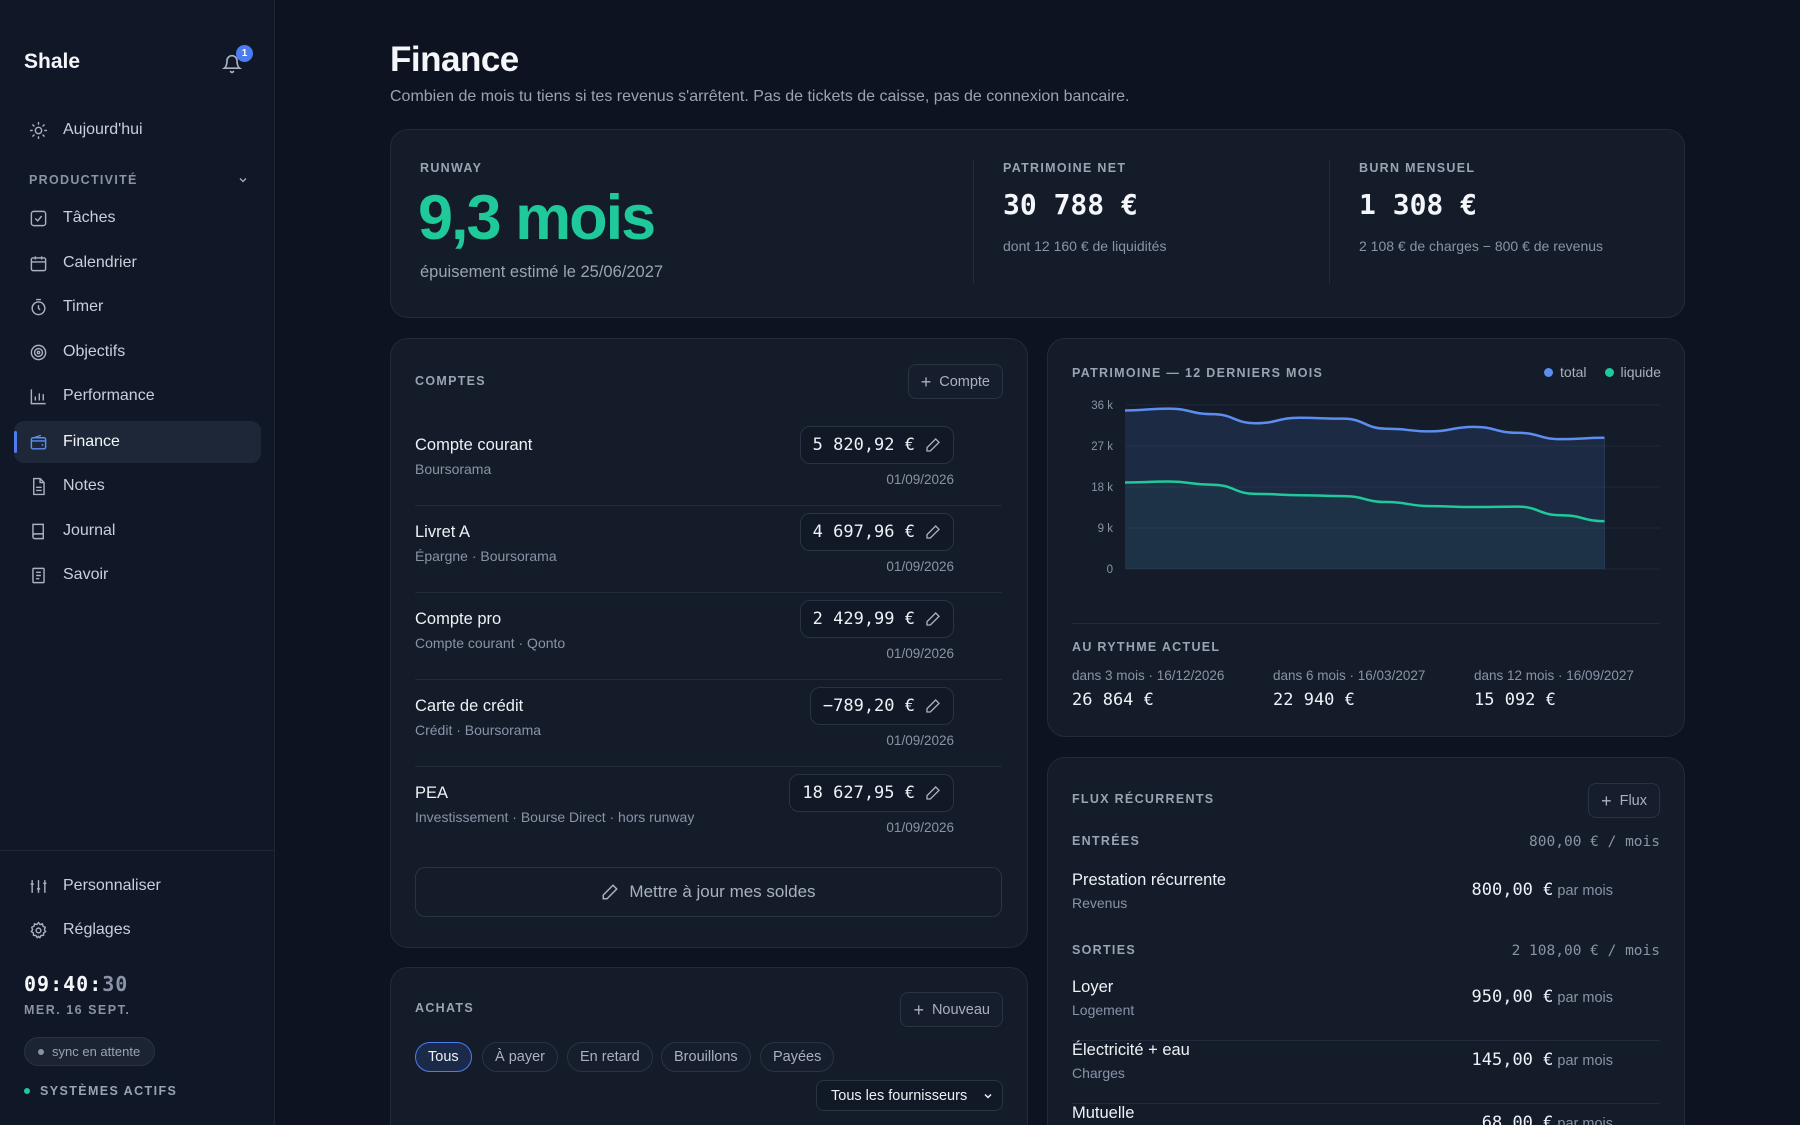  Describe the element at coordinates (1065, 168) in the screenshot. I see `net-worth-label: PATRIMOINE NET` at that location.